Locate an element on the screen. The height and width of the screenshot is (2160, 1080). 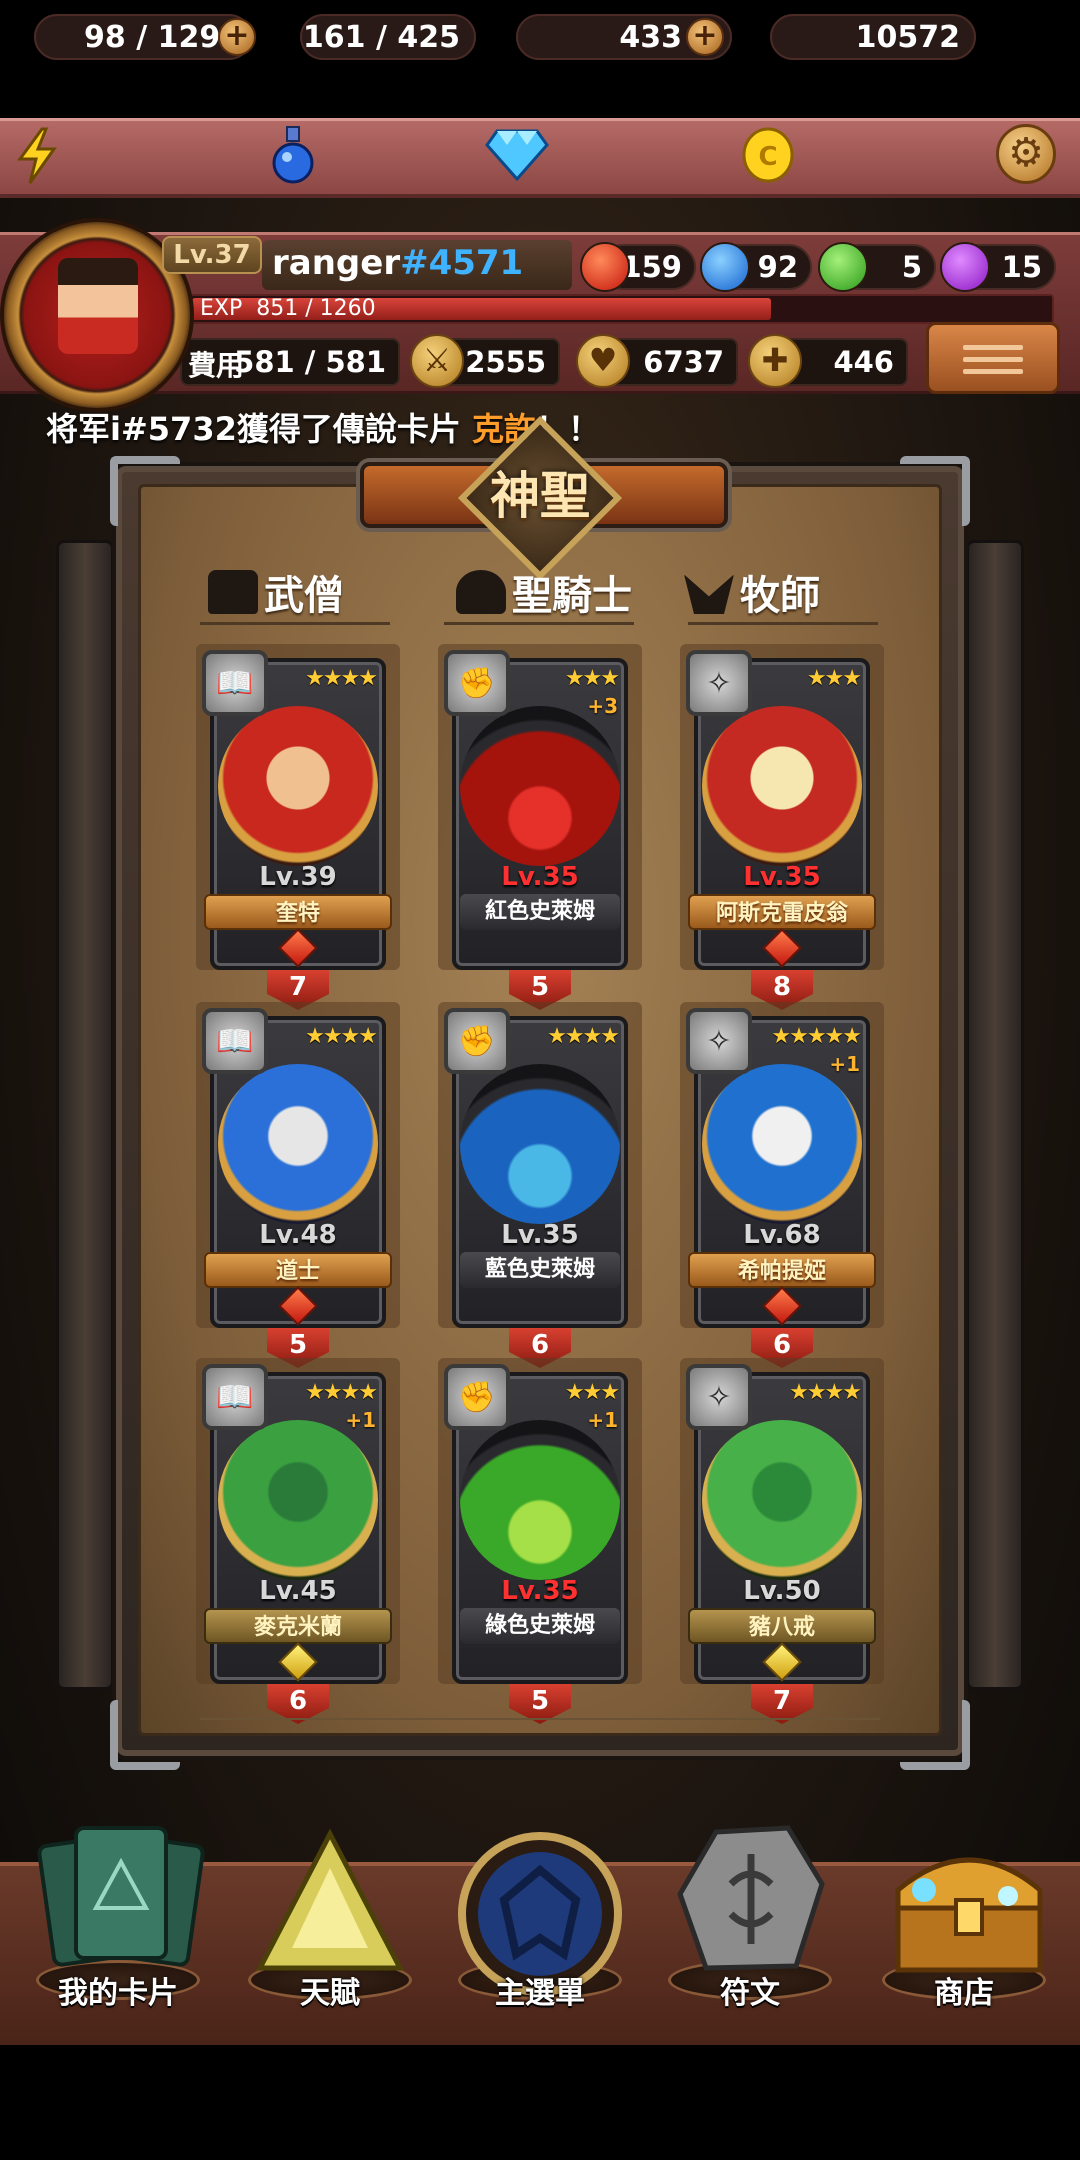
card-blue-slime: ✊ ★★★★ Lv.35 藍色史萊姆 is located at coordinates (536, 1168).